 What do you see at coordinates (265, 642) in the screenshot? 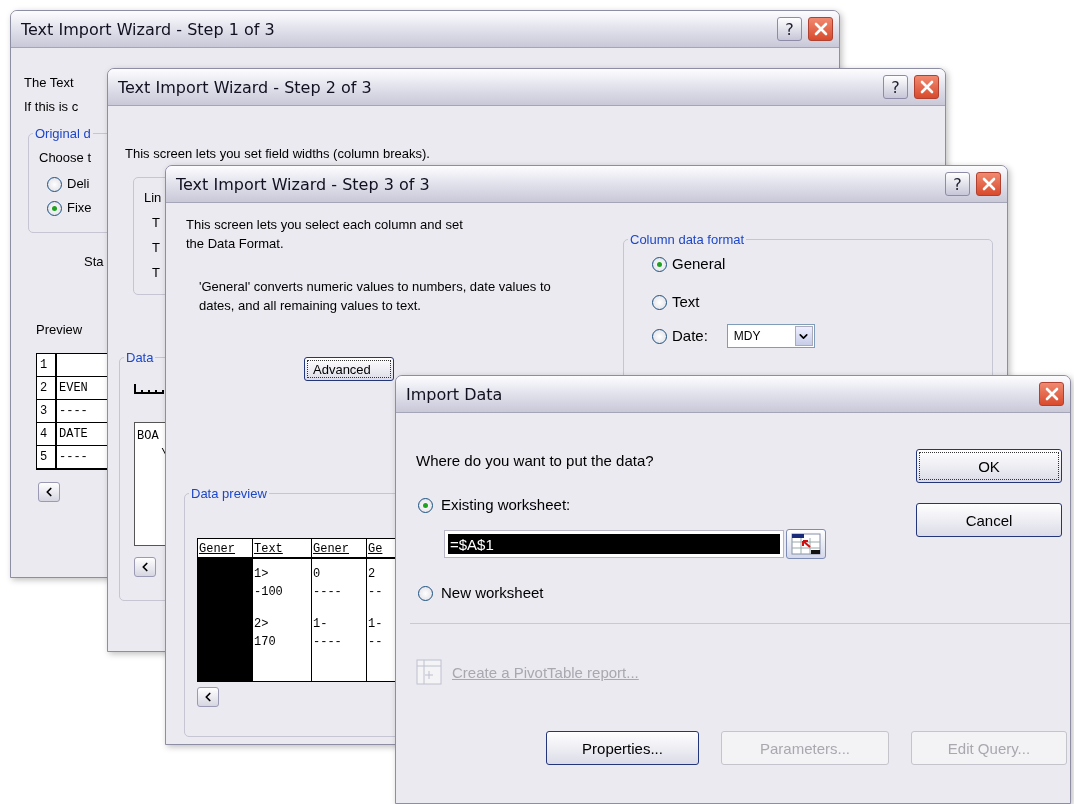
I see `table-cell-text: 170` at bounding box center [265, 642].